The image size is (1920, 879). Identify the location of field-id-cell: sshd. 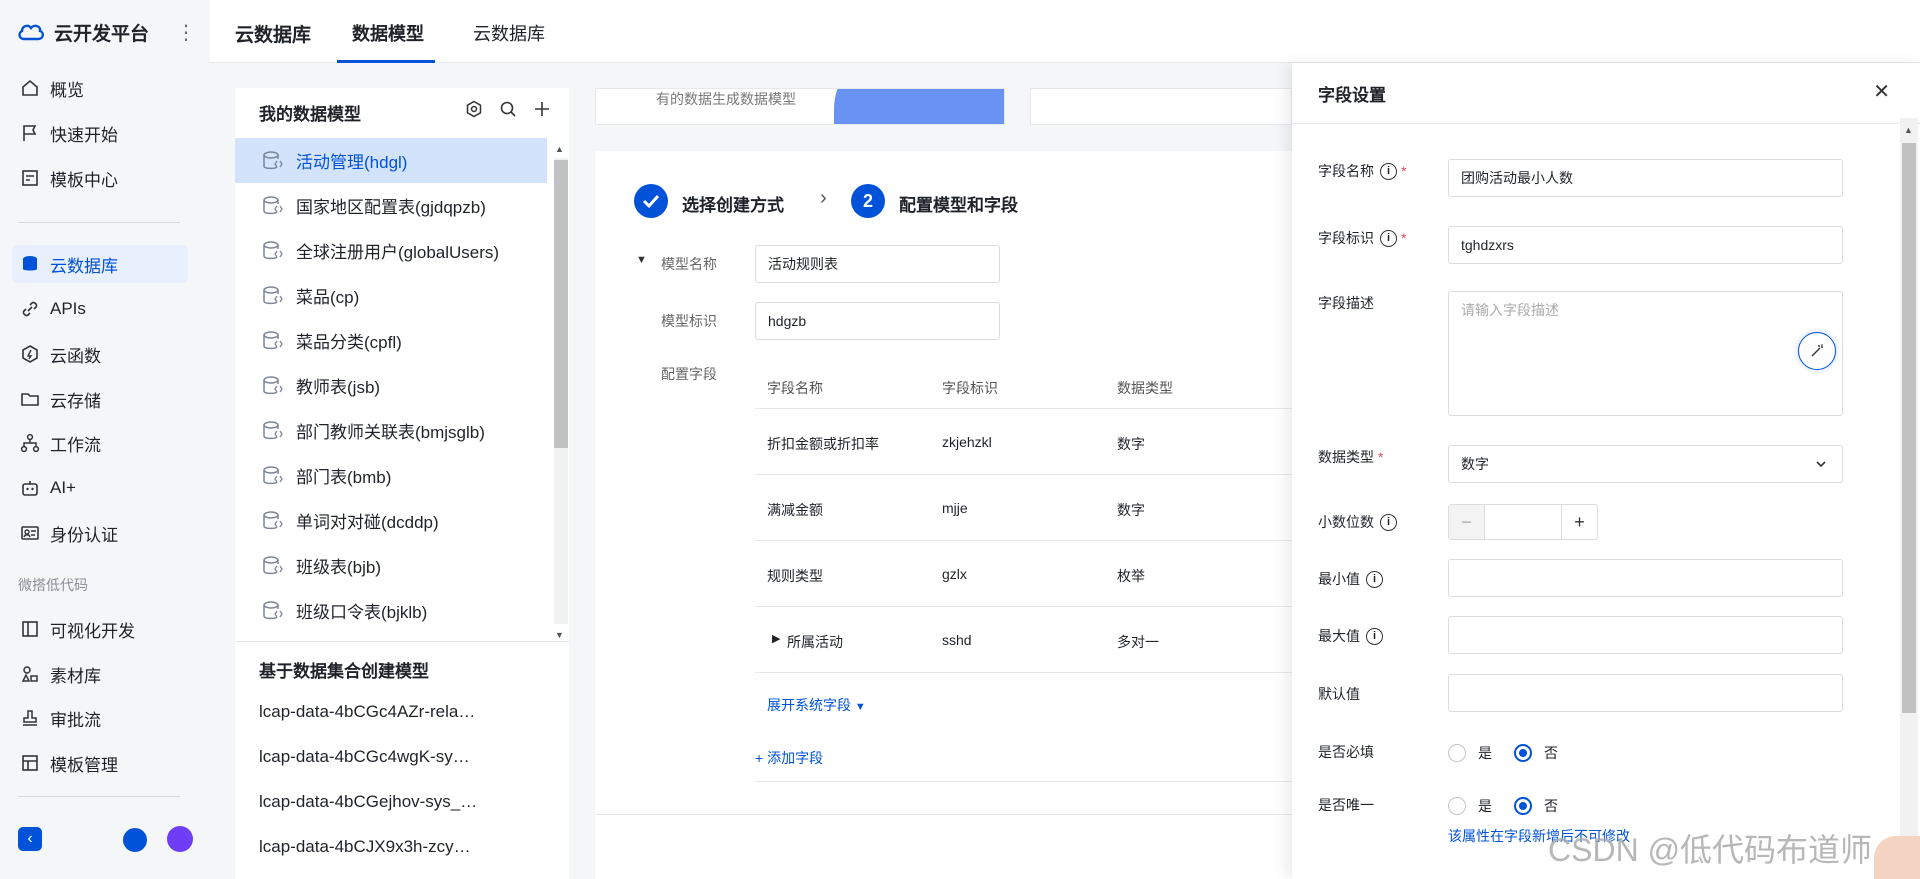
(957, 640).